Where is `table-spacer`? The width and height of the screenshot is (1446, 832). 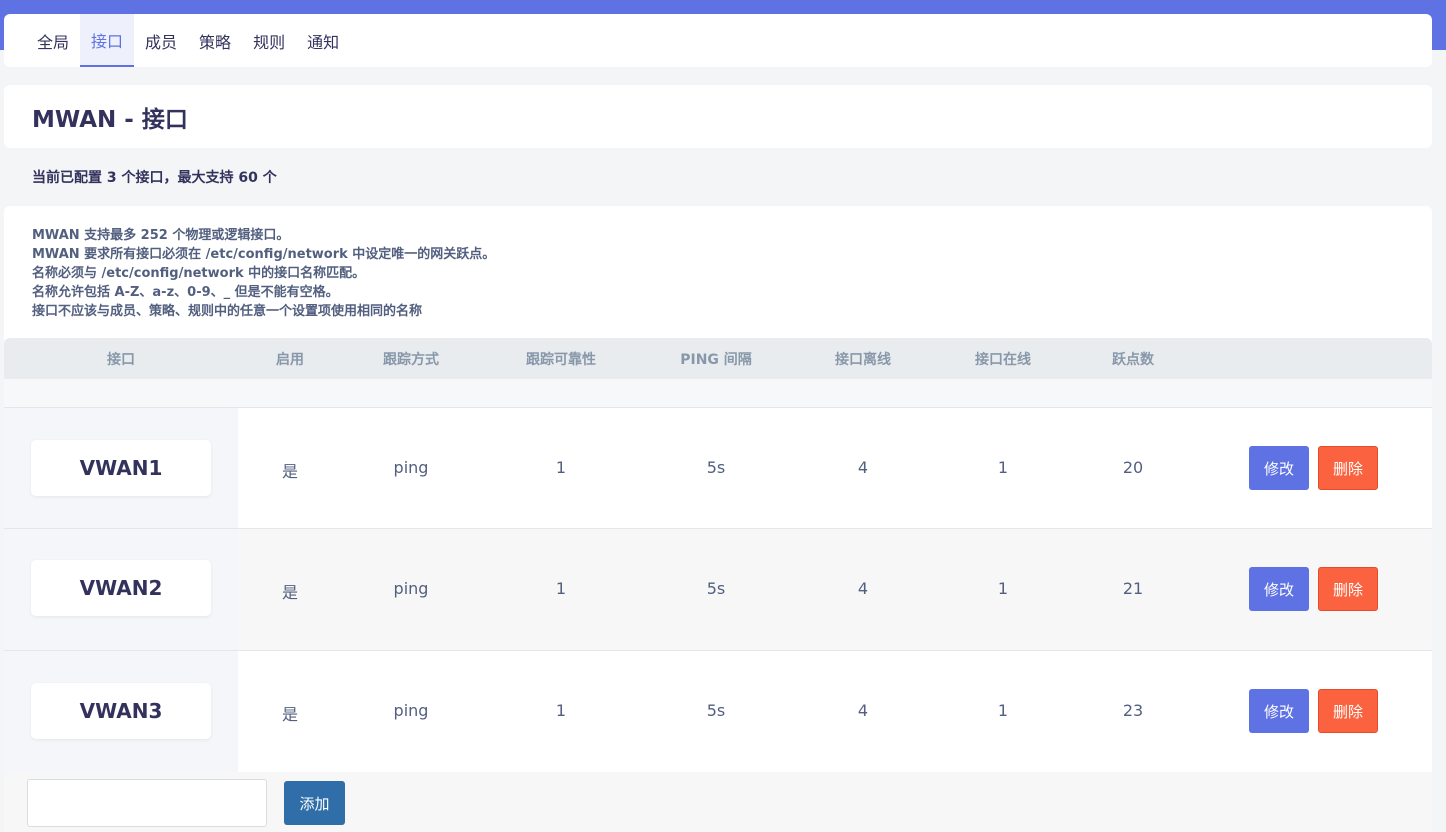 table-spacer is located at coordinates (718, 393).